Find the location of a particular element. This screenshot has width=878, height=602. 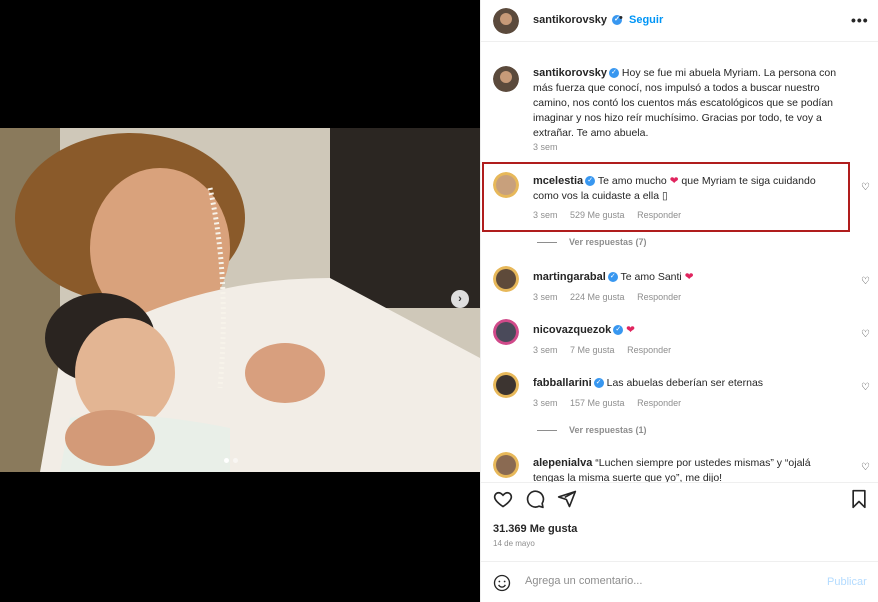

chevron-right-icon: › is located at coordinates (460, 299).